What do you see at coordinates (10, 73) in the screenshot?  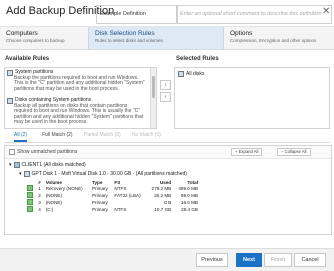 I see `partition-icon` at bounding box center [10, 73].